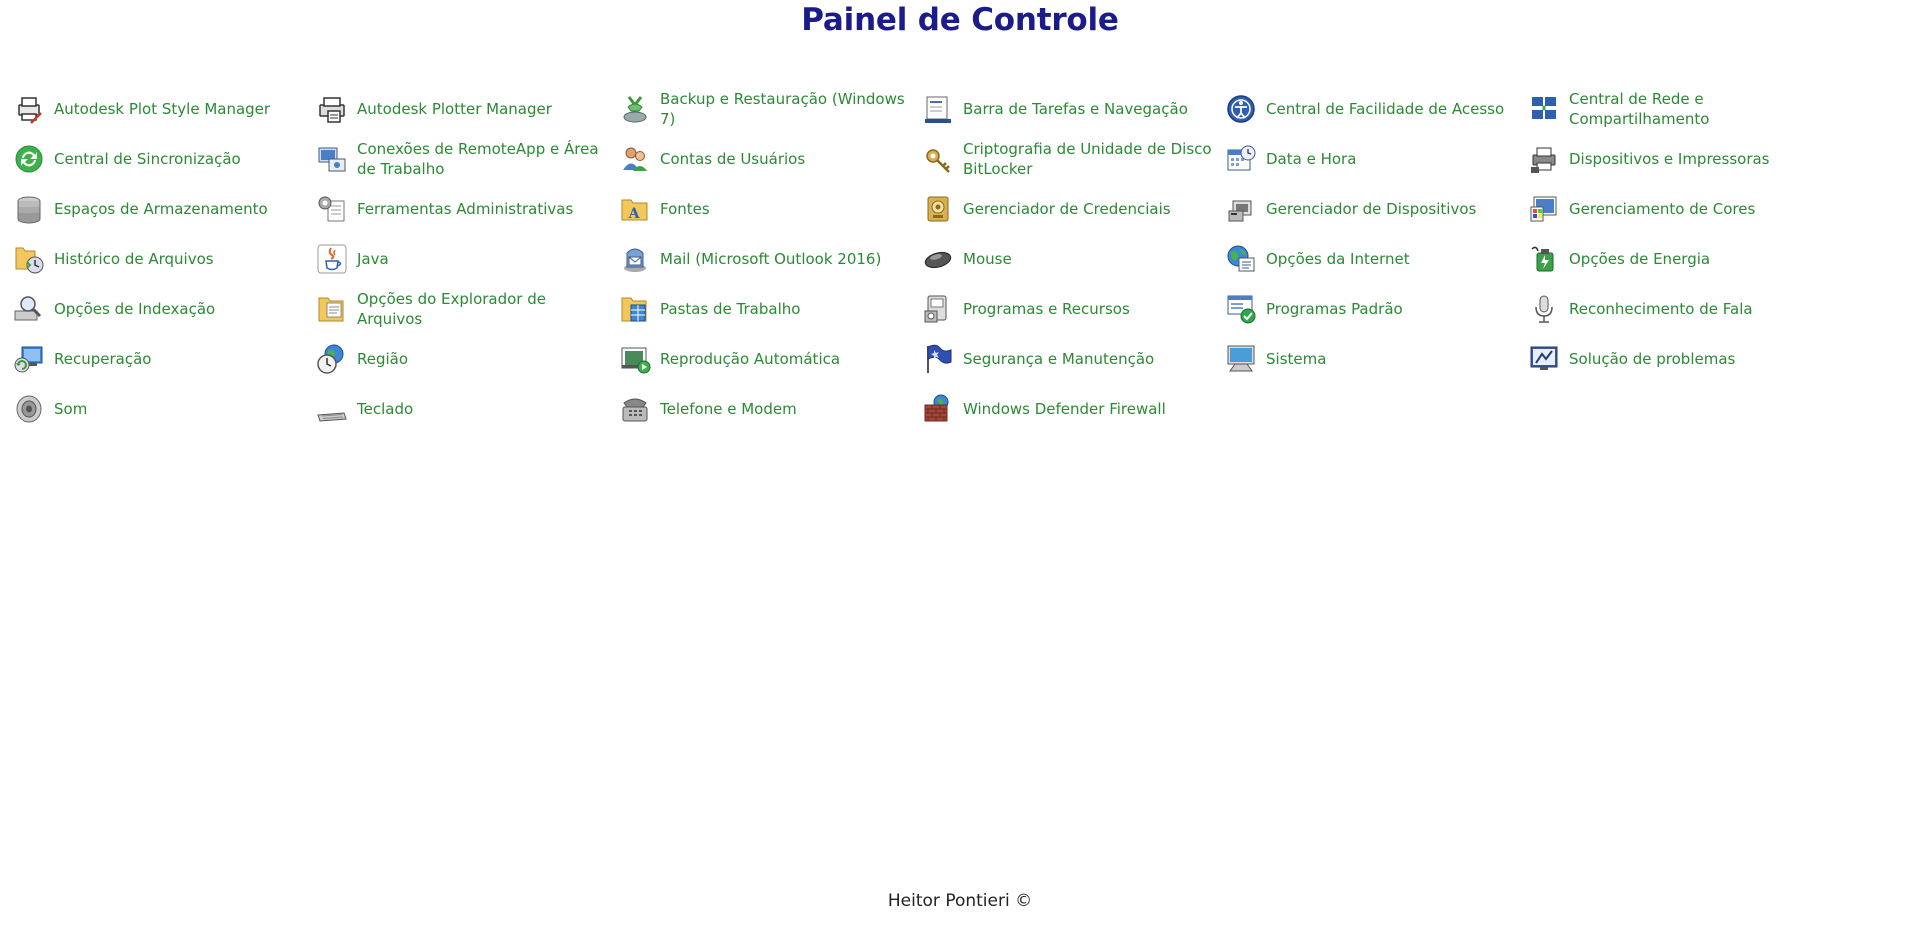  Describe the element at coordinates (134, 259) in the screenshot. I see `control-panel-item-label: Histórico de Arquivos` at that location.